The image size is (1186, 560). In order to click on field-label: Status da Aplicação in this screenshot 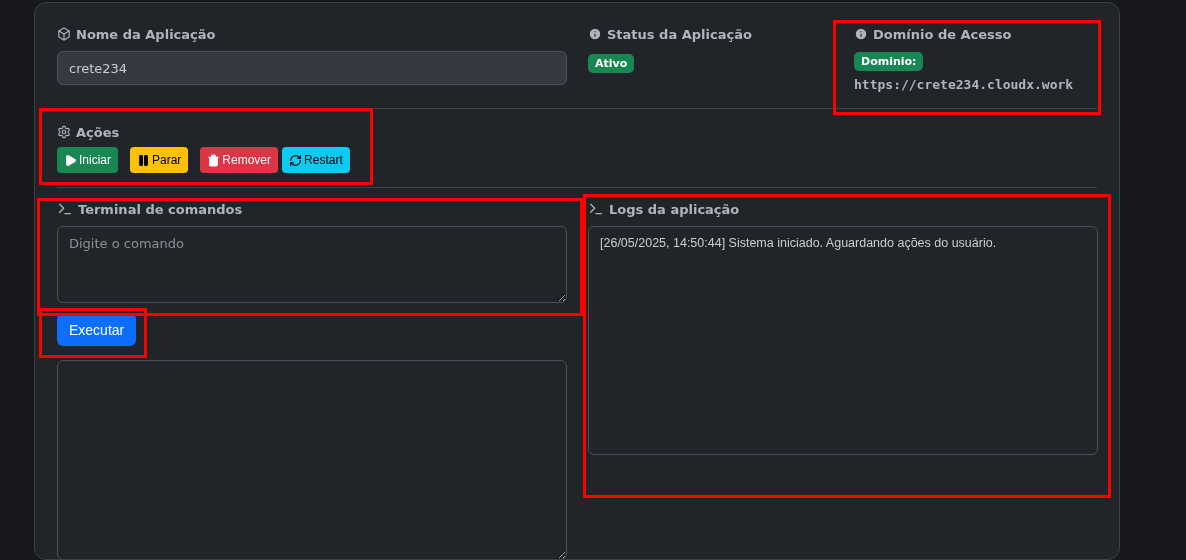, I will do `click(679, 34)`.